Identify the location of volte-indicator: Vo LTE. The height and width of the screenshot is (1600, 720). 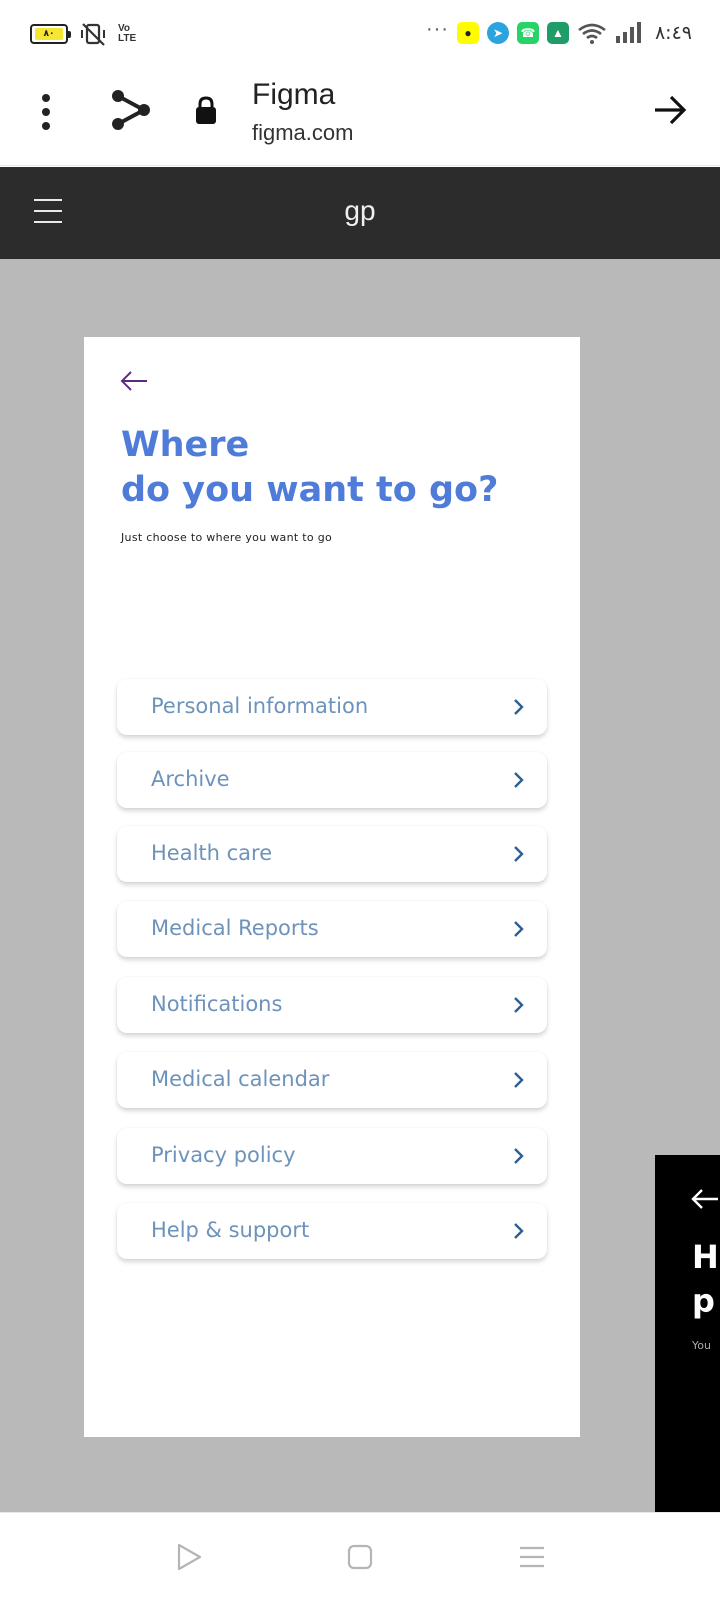
(127, 34).